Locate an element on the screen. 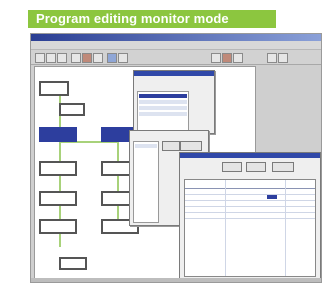 This screenshot has height=286, width=325. paste-icon is located at coordinates (98, 58).